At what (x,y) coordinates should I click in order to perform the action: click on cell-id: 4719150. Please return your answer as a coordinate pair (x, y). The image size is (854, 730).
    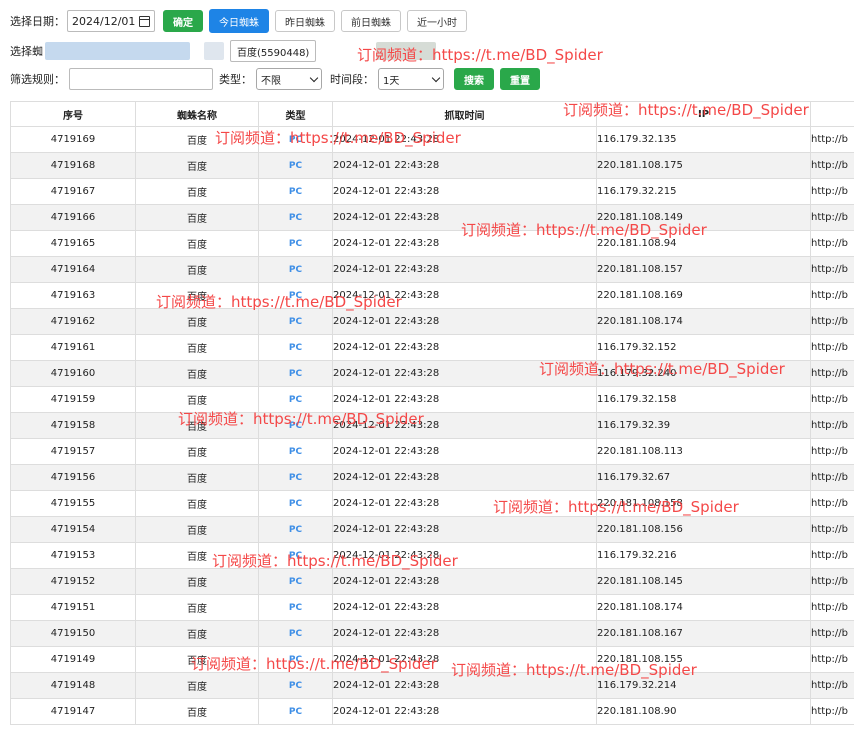
    Looking at the image, I should click on (73, 633).